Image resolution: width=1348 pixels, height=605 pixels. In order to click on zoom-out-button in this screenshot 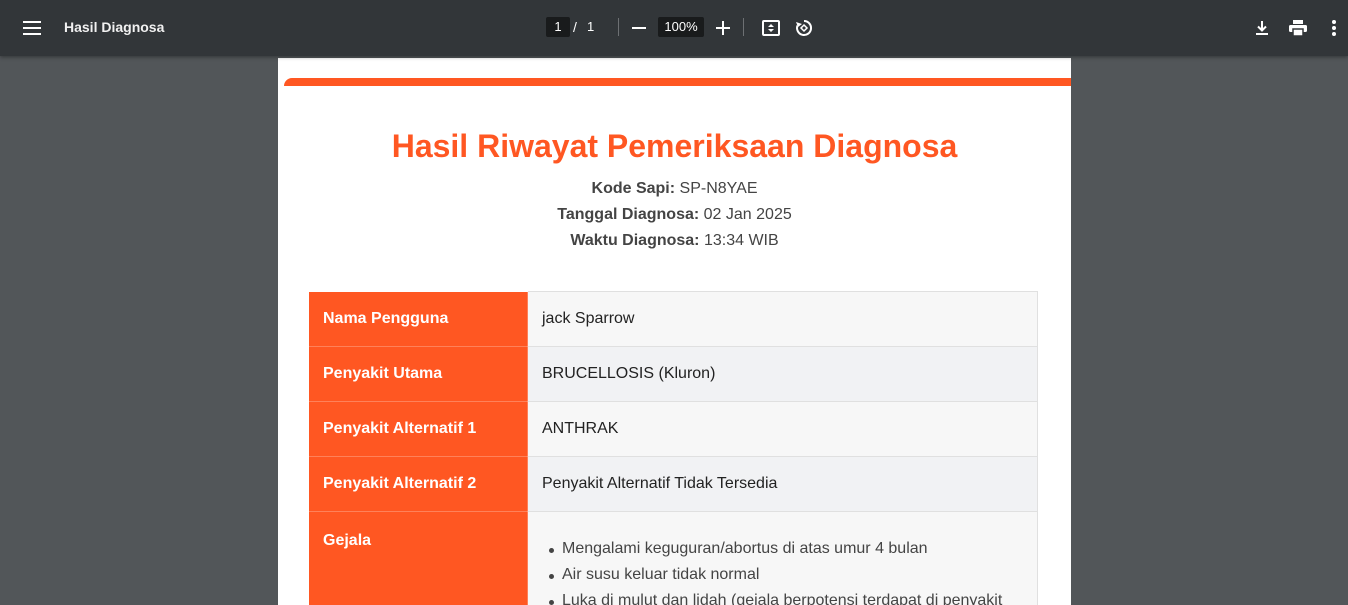, I will do `click(639, 28)`.